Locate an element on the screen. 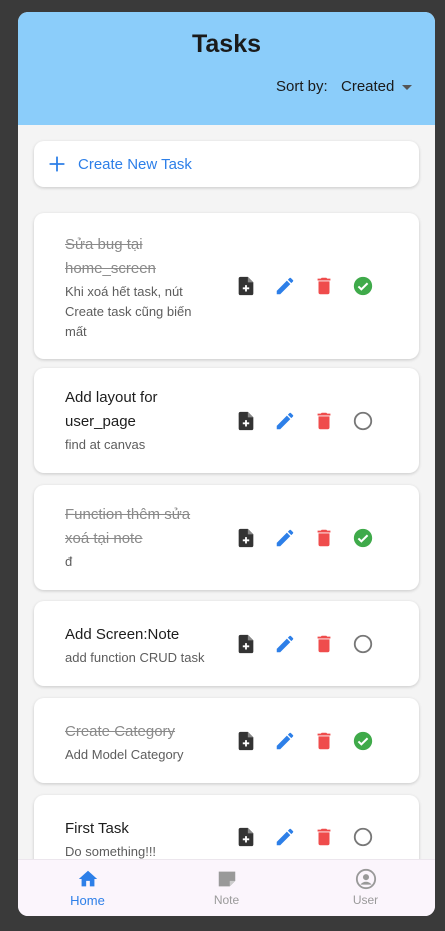 The image size is (445, 931). sort-value: Created is located at coordinates (368, 86).